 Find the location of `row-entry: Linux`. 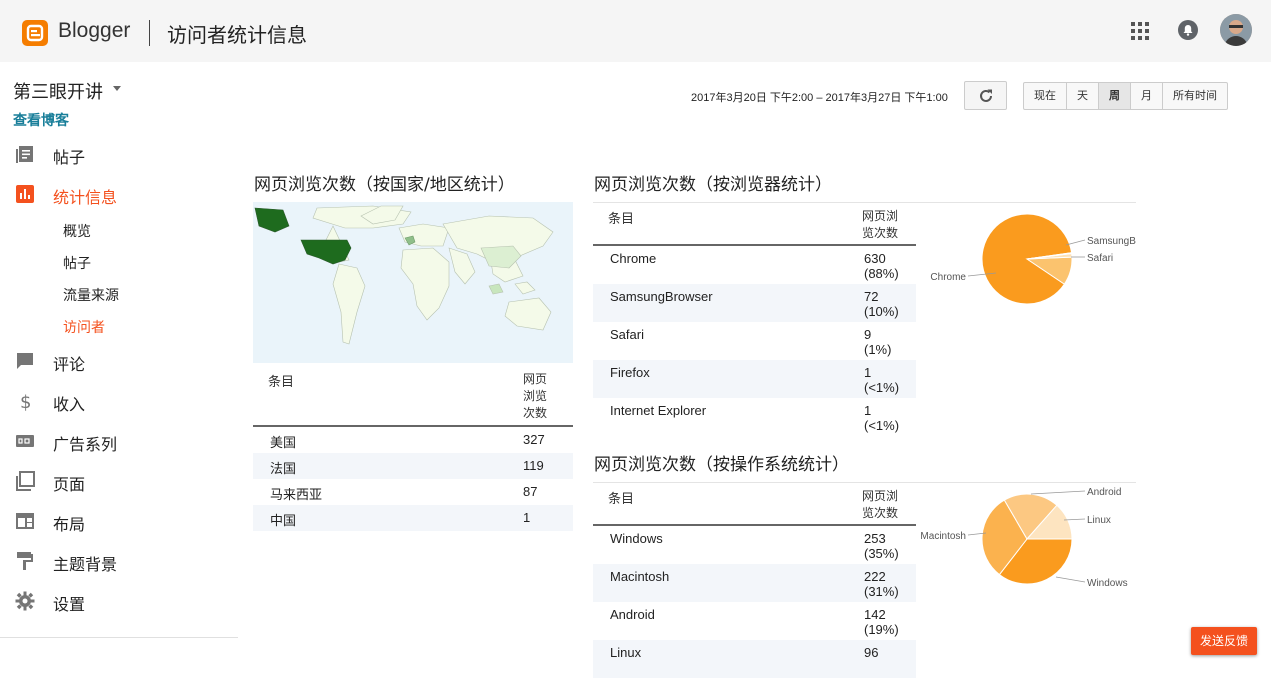

row-entry: Linux is located at coordinates (626, 652).